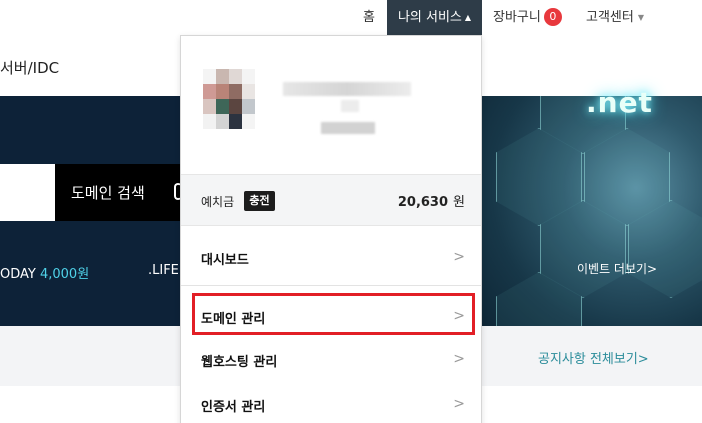 The width and height of the screenshot is (702, 423). I want to click on caret-down-icon: ▼, so click(640, 17).